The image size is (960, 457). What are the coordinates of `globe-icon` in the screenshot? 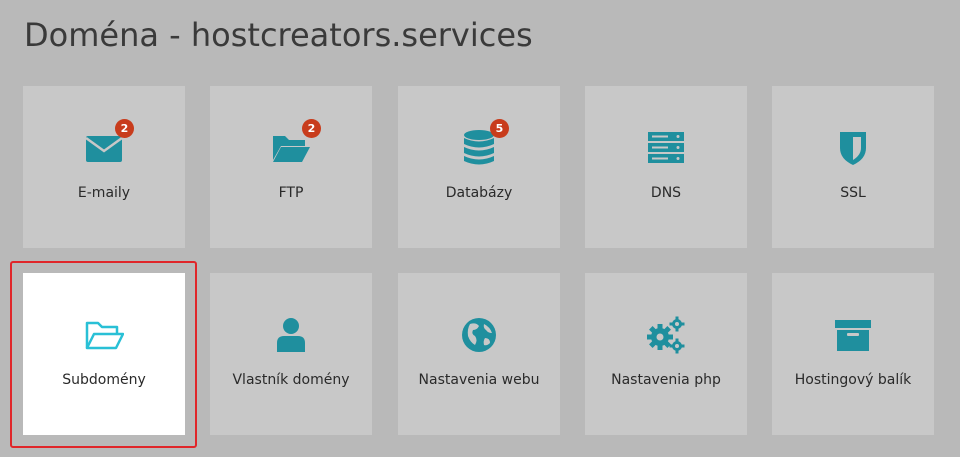 It's located at (479, 335).